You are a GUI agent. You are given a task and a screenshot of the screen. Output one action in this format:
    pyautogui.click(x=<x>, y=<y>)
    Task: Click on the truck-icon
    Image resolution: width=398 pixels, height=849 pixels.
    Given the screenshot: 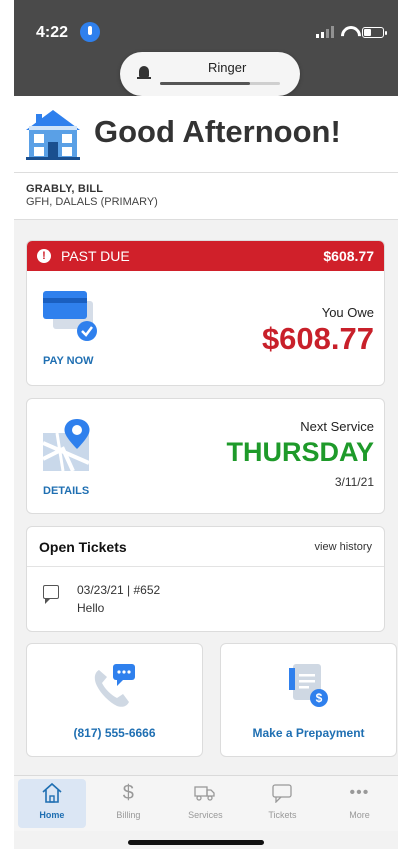 What is the action you would take?
    pyautogui.click(x=205, y=793)
    